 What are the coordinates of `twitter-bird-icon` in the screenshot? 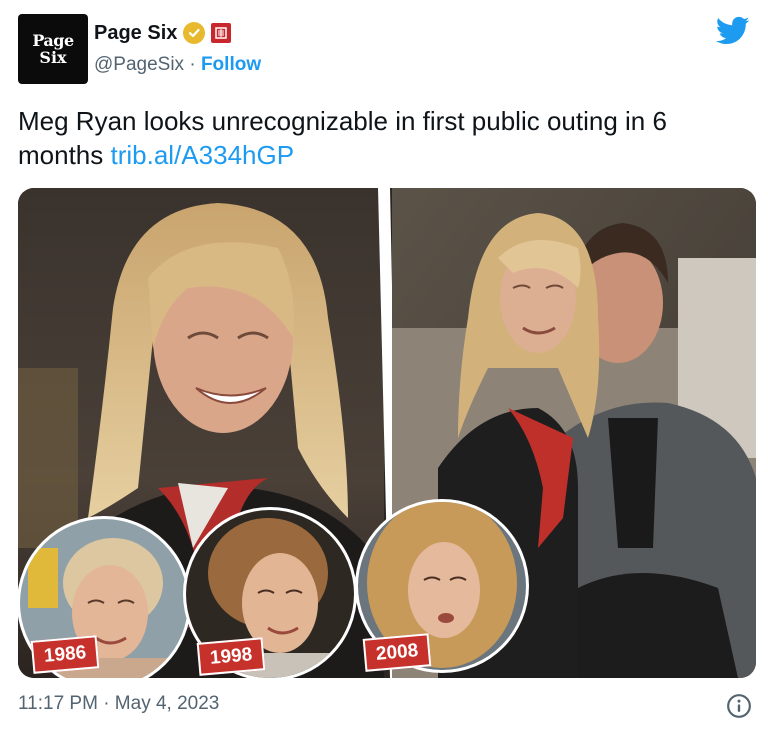 It's located at (733, 31).